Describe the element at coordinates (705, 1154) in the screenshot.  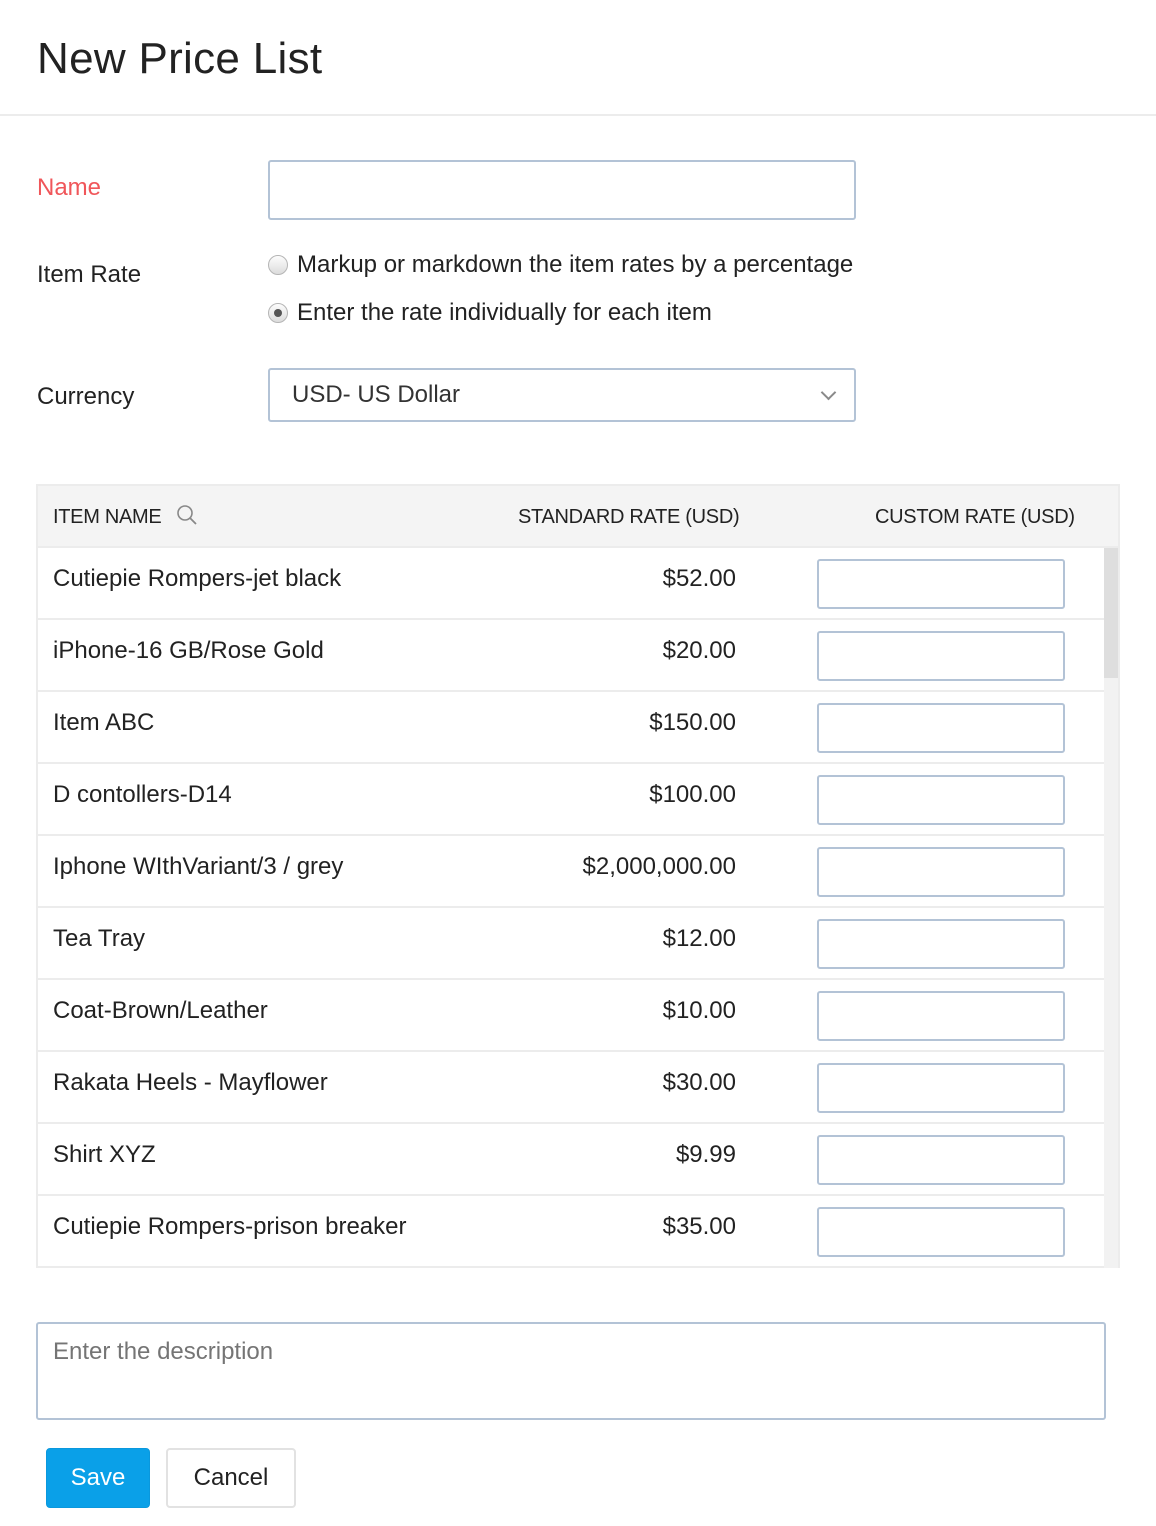
I see `standard-rate: $9.99` at that location.